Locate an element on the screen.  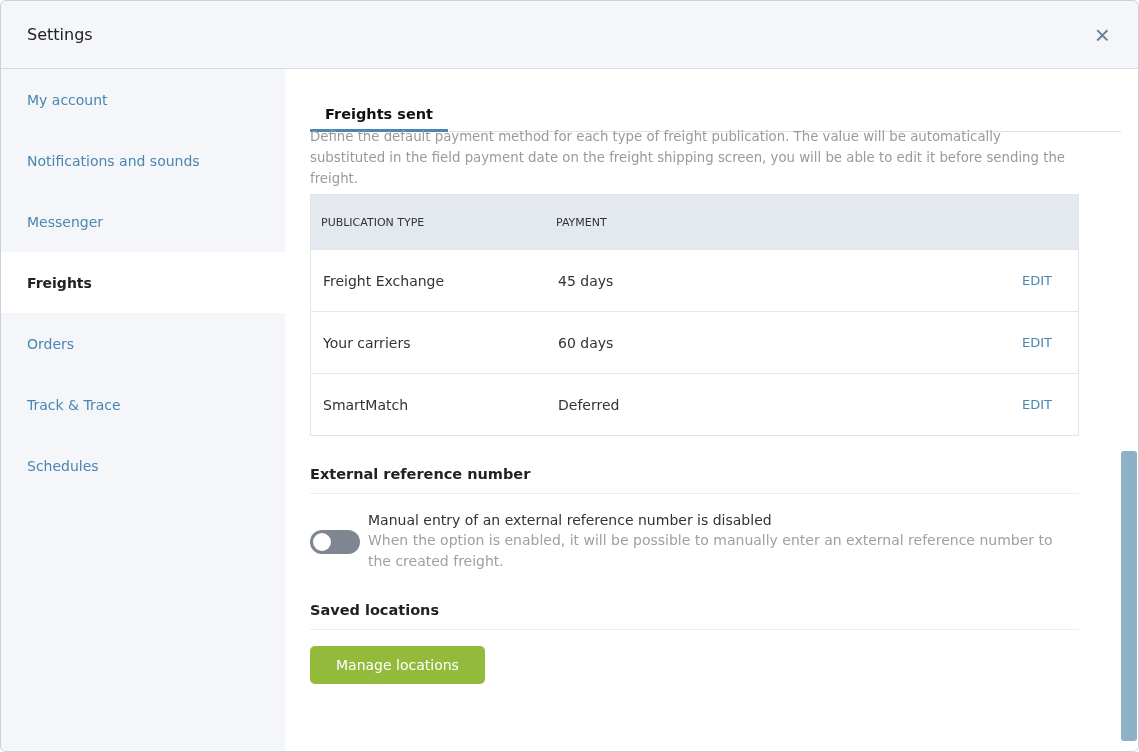
column-header: PAYMENT is located at coordinates (582, 222).